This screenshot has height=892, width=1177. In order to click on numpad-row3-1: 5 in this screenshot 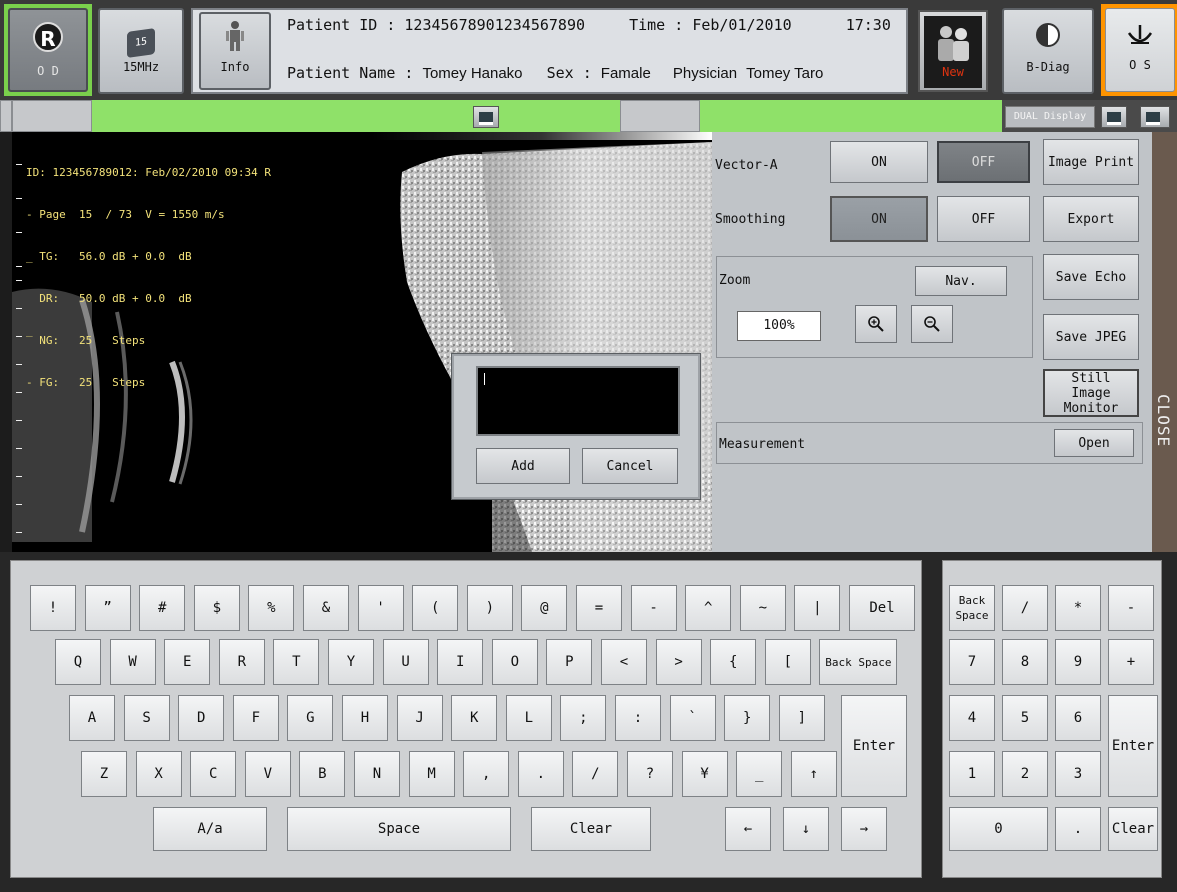, I will do `click(1025, 718)`.